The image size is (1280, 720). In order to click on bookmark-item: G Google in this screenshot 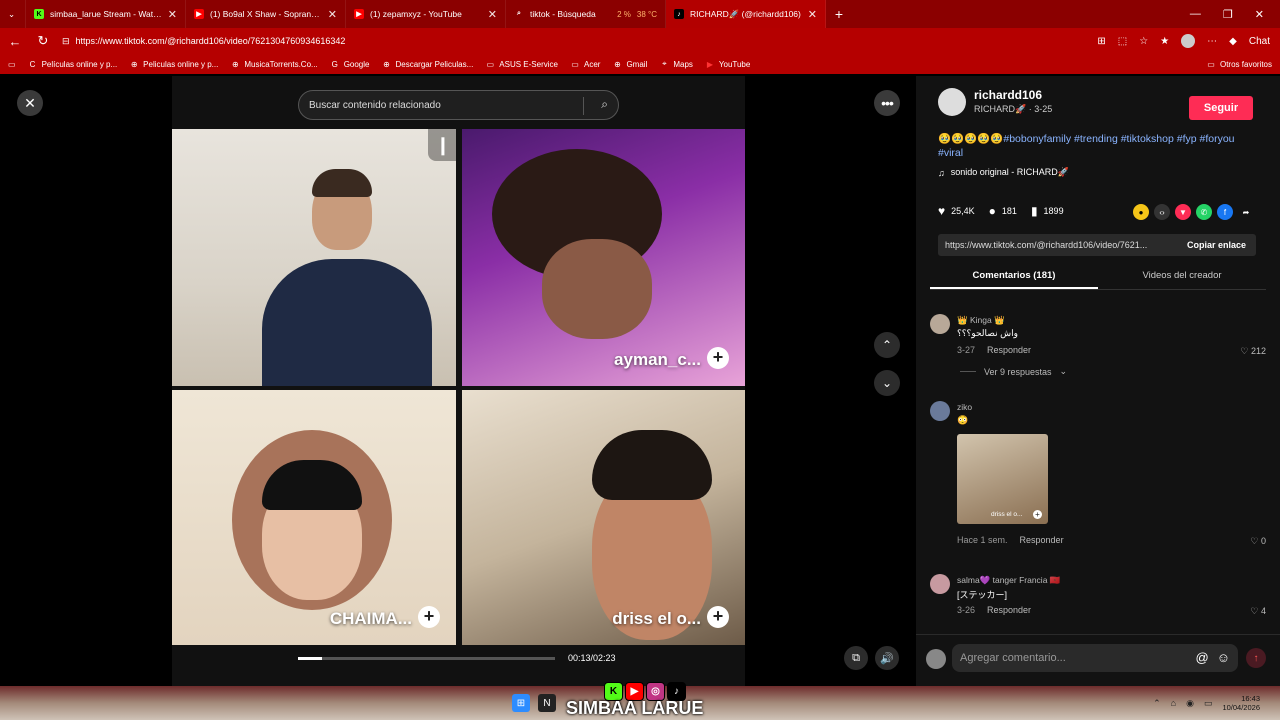, I will do `click(350, 64)`.